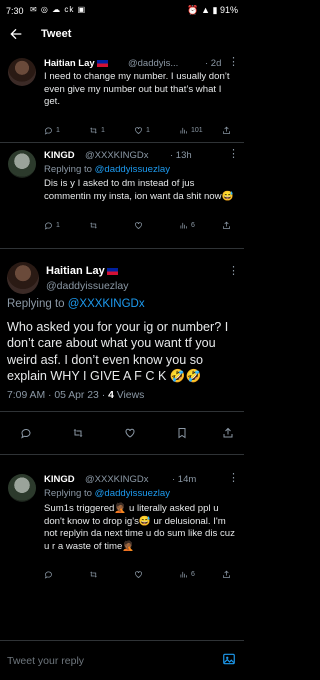 This screenshot has width=320, height=680. I want to click on status-time: 7:30, so click(15, 11).